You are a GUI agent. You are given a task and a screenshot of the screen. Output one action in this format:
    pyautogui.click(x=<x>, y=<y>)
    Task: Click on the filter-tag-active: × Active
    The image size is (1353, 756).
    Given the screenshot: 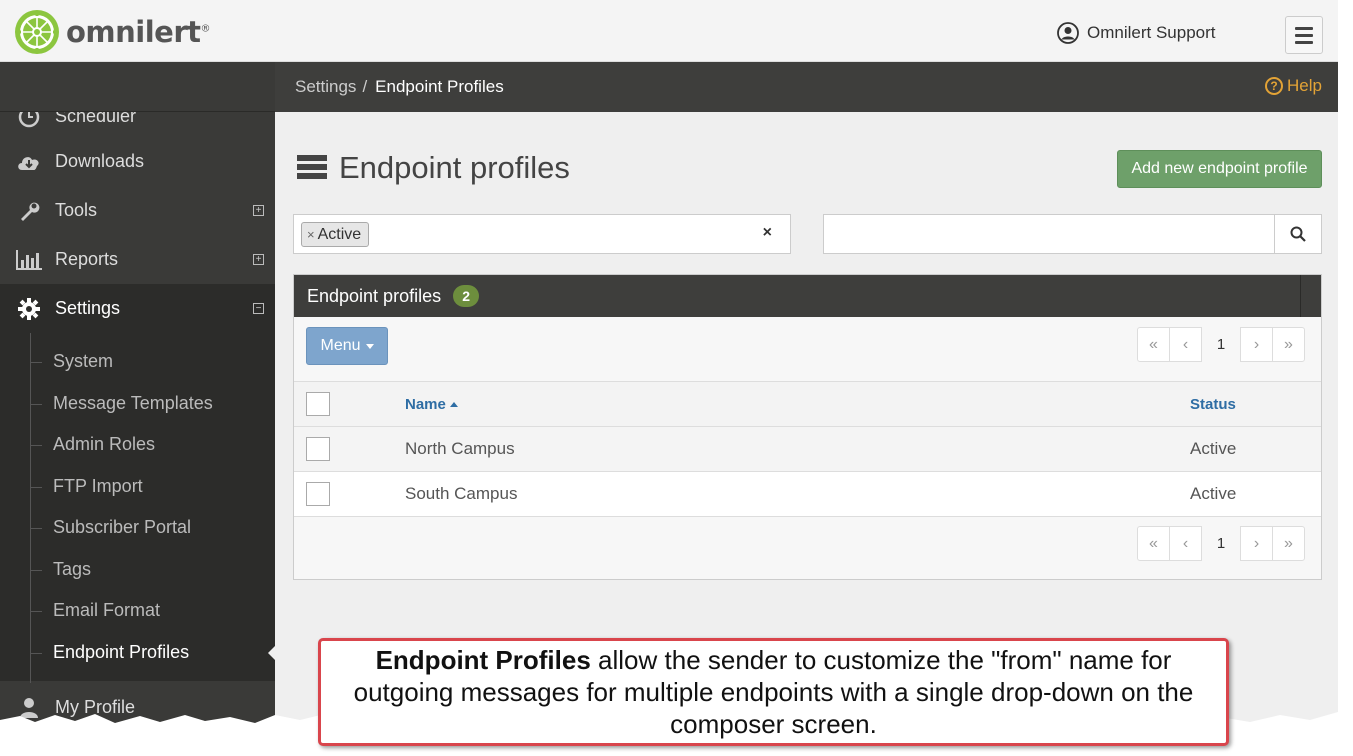 What is the action you would take?
    pyautogui.click(x=335, y=234)
    